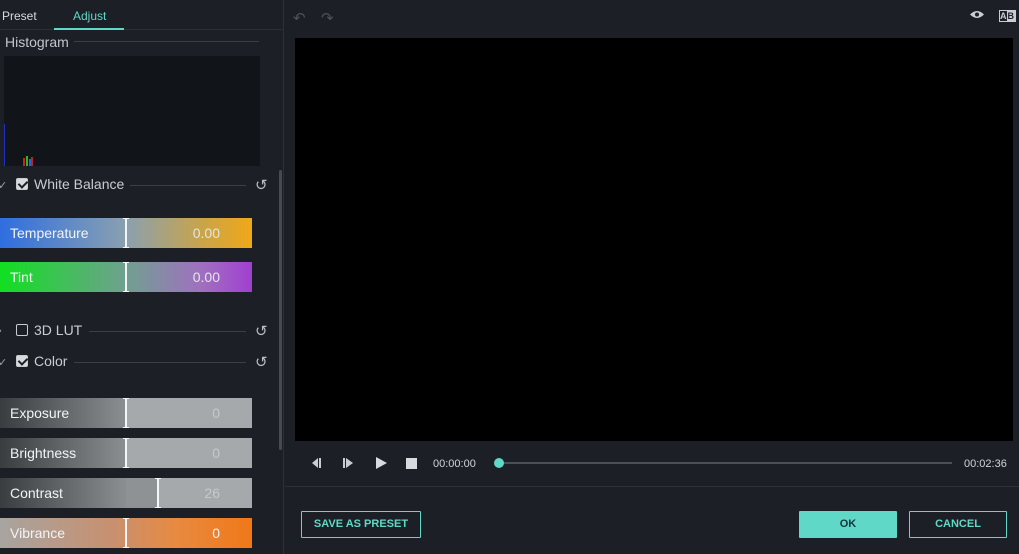 This screenshot has height=554, width=1019. What do you see at coordinates (212, 493) in the screenshot?
I see `contrast-value: 26` at bounding box center [212, 493].